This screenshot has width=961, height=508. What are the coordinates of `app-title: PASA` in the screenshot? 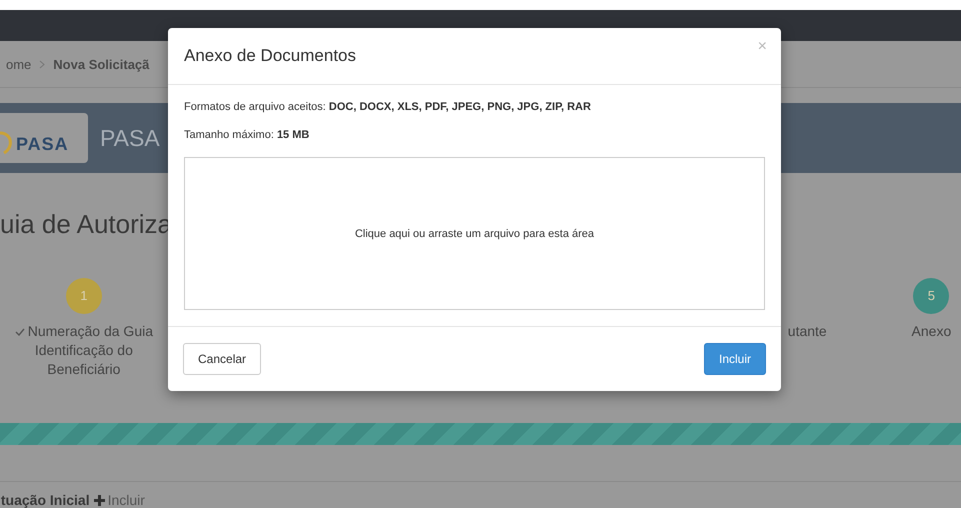 It's located at (130, 138).